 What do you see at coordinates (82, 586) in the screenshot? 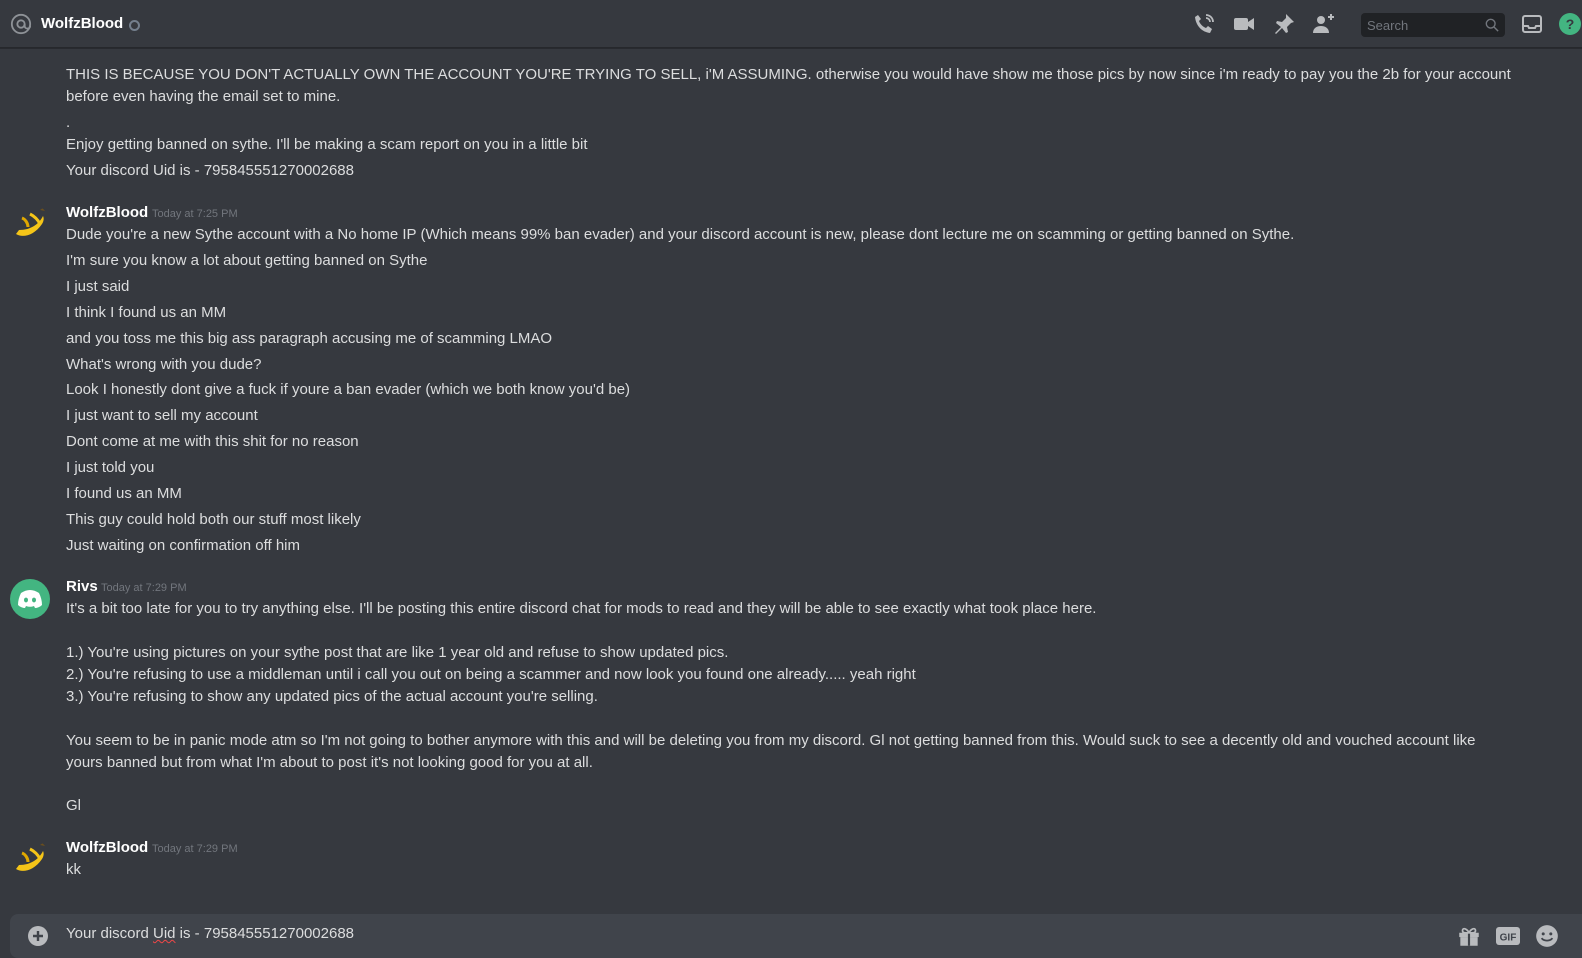
I see `message-author: Rivs` at bounding box center [82, 586].